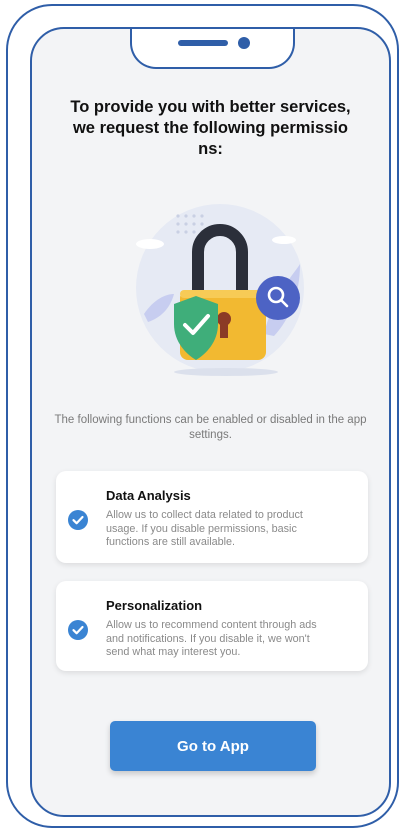 The height and width of the screenshot is (834, 405). Describe the element at coordinates (244, 43) in the screenshot. I see `camera-dot` at that location.